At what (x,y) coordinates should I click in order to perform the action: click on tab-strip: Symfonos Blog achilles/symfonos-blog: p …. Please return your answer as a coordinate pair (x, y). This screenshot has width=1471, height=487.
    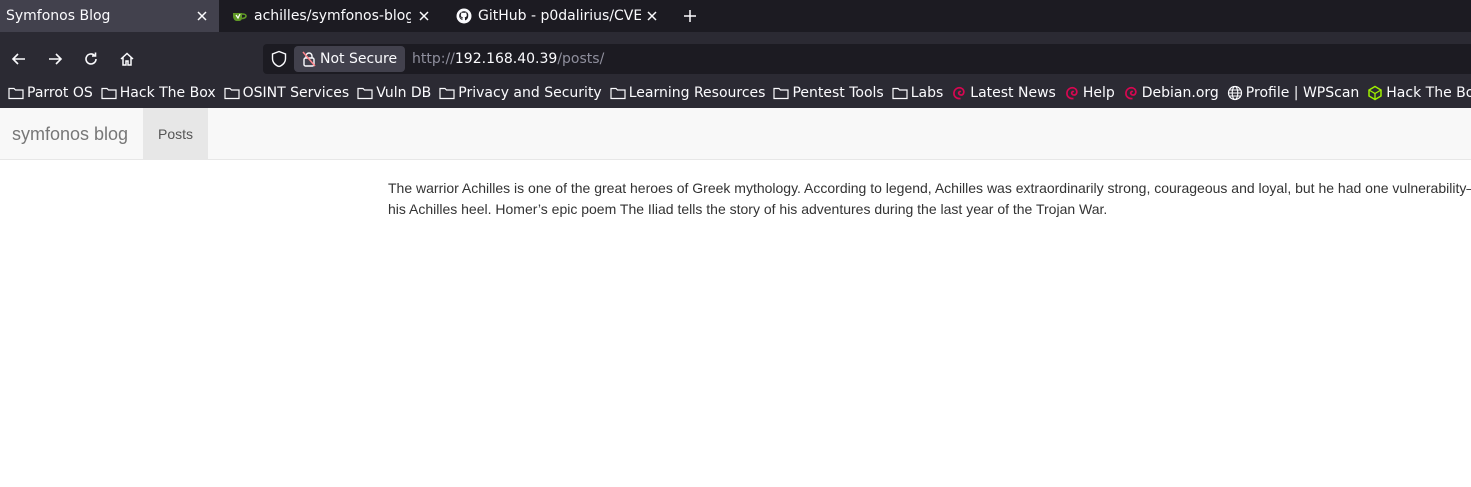
    Looking at the image, I should click on (735, 16).